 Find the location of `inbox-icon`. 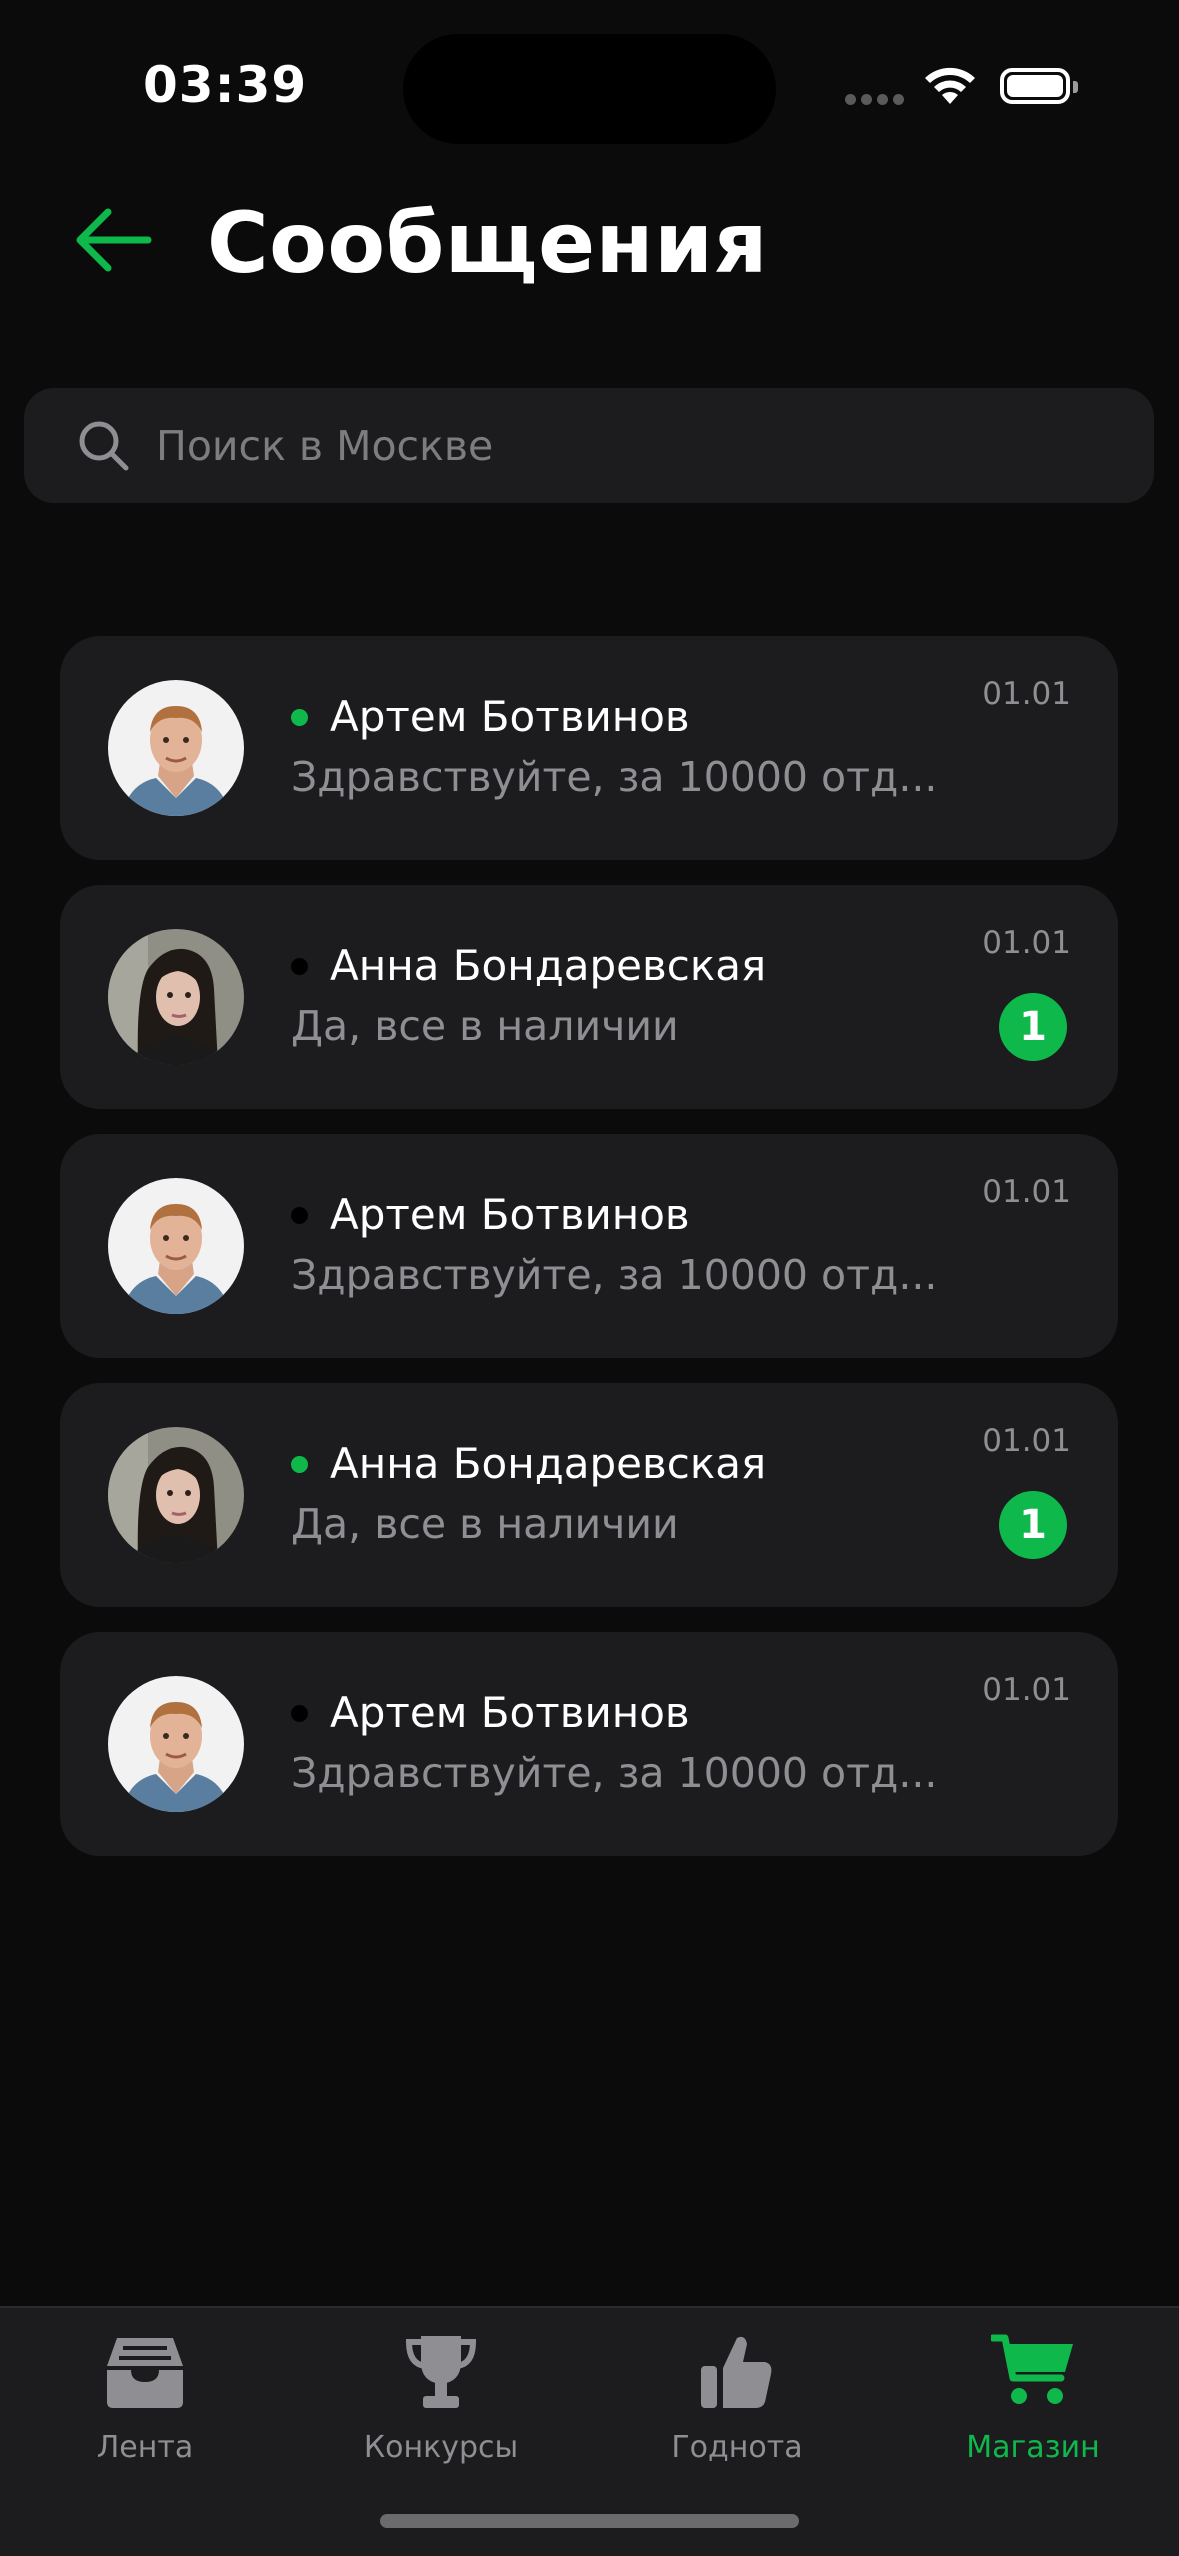

inbox-icon is located at coordinates (145, 2373).